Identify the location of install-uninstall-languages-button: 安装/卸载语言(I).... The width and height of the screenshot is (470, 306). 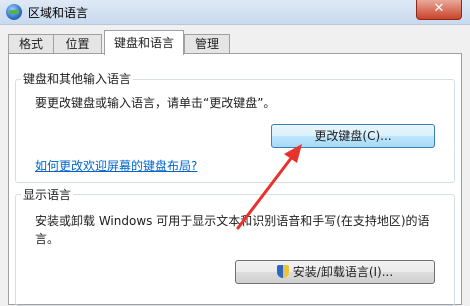
(335, 272).